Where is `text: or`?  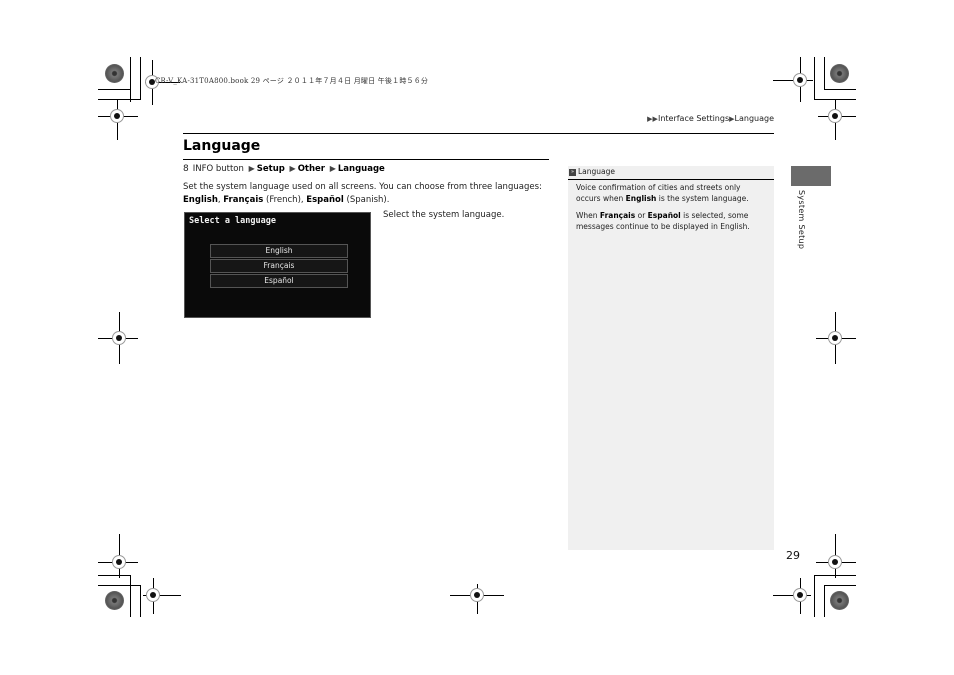
text: or is located at coordinates (641, 215).